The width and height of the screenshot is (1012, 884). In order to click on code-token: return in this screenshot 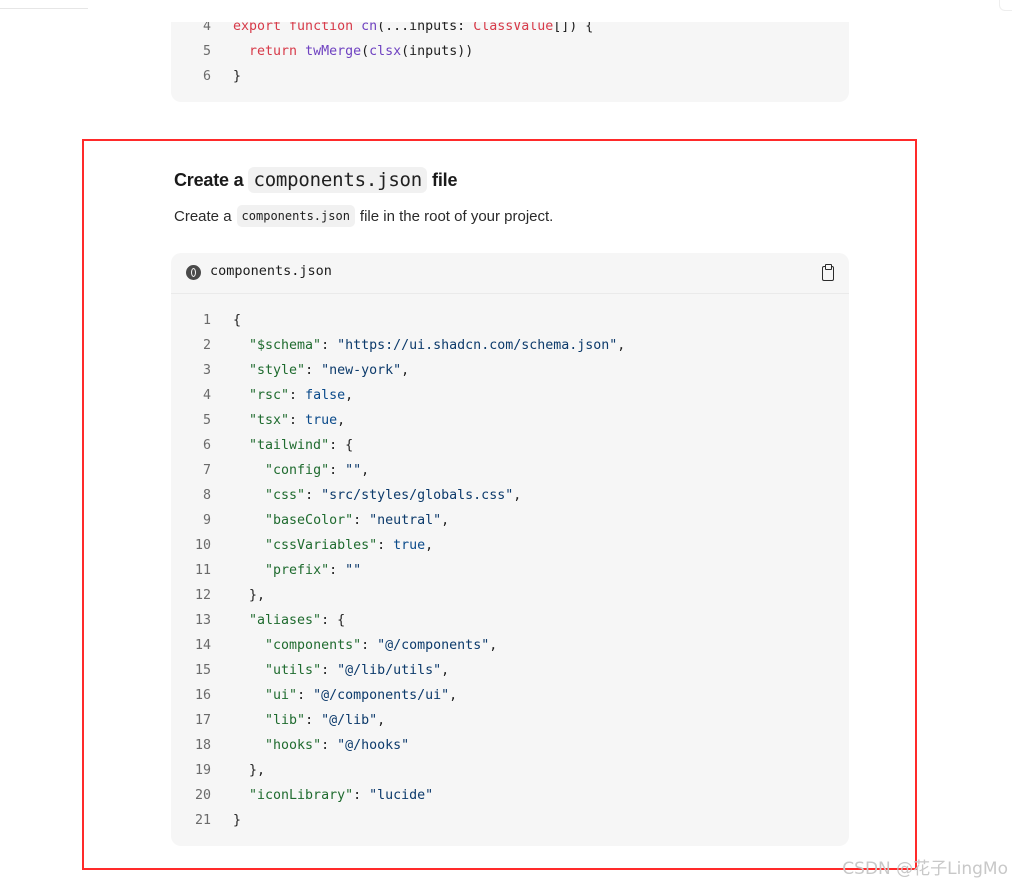, I will do `click(277, 51)`.